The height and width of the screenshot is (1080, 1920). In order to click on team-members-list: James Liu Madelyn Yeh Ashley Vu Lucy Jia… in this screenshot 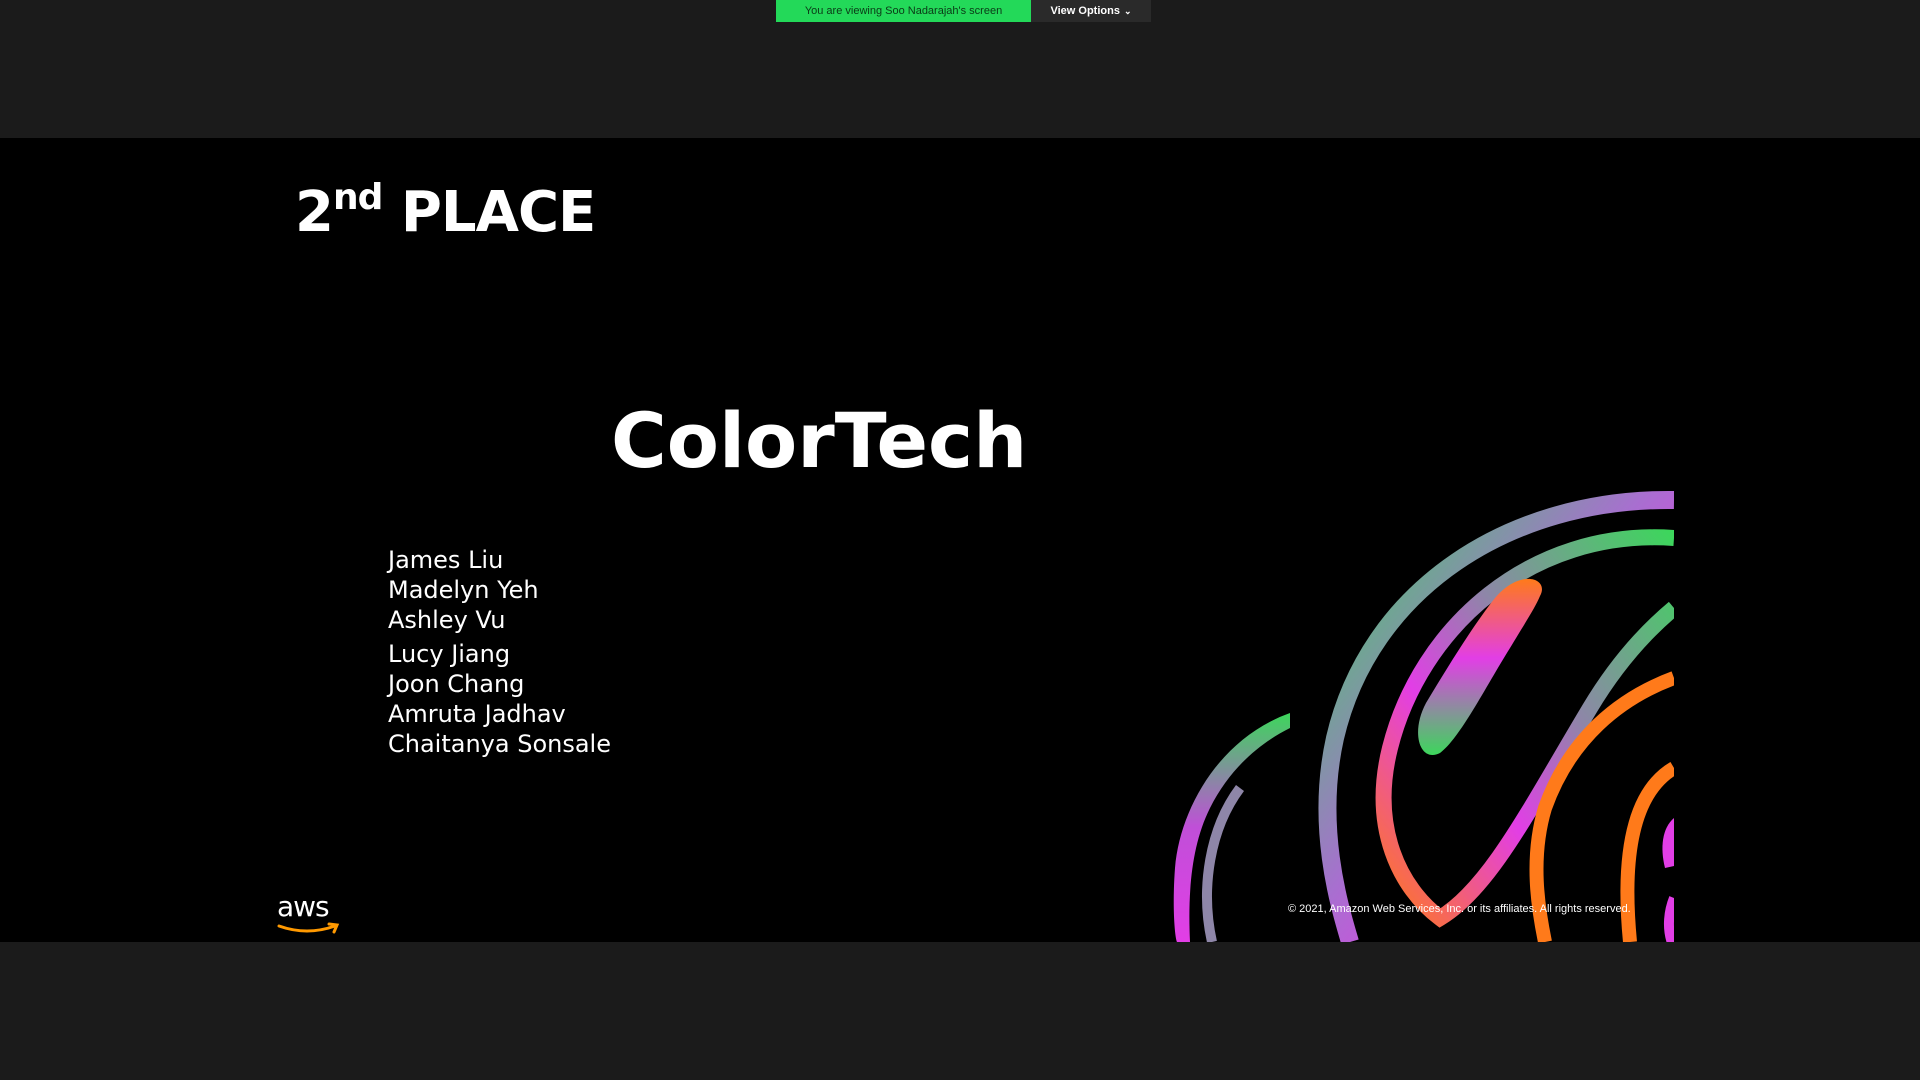, I will do `click(499, 652)`.